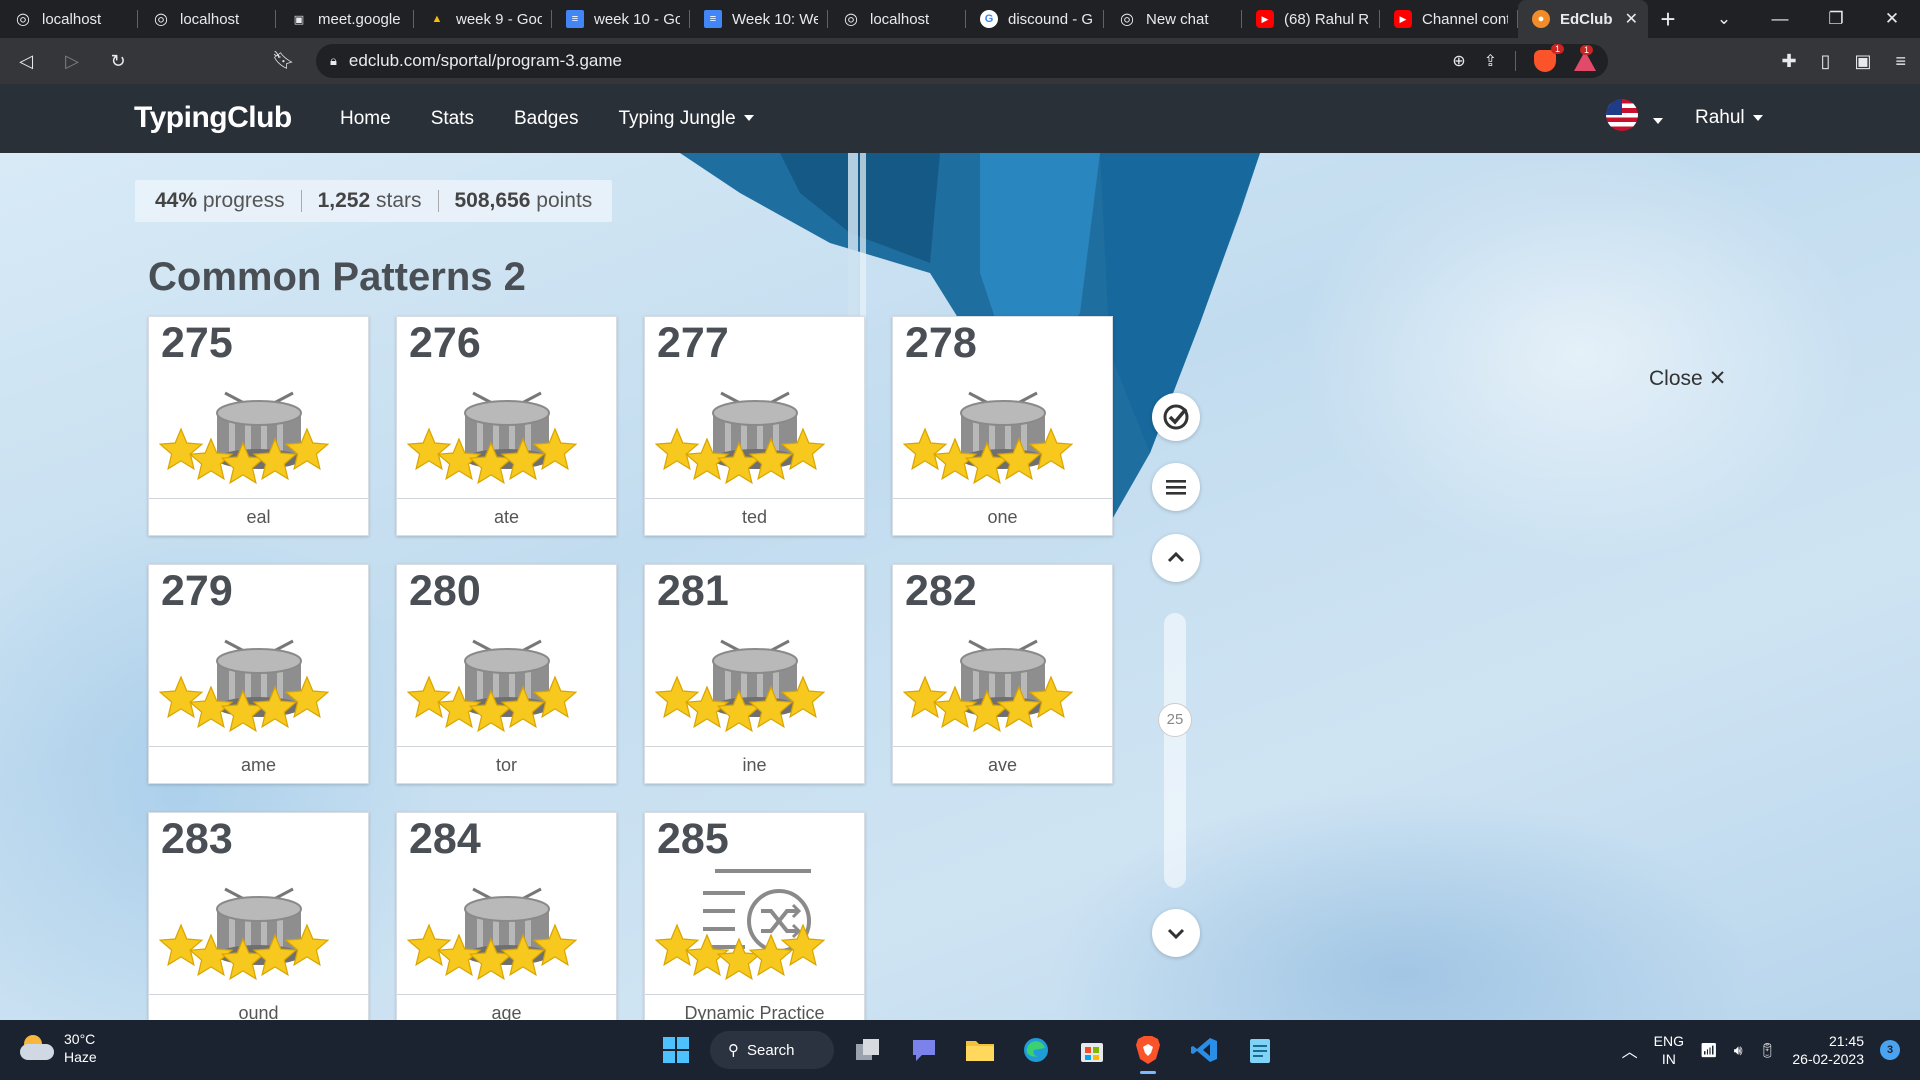 Image resolution: width=1920 pixels, height=1080 pixels. What do you see at coordinates (1051, 19) in the screenshot?
I see `tab-label: discound - G` at bounding box center [1051, 19].